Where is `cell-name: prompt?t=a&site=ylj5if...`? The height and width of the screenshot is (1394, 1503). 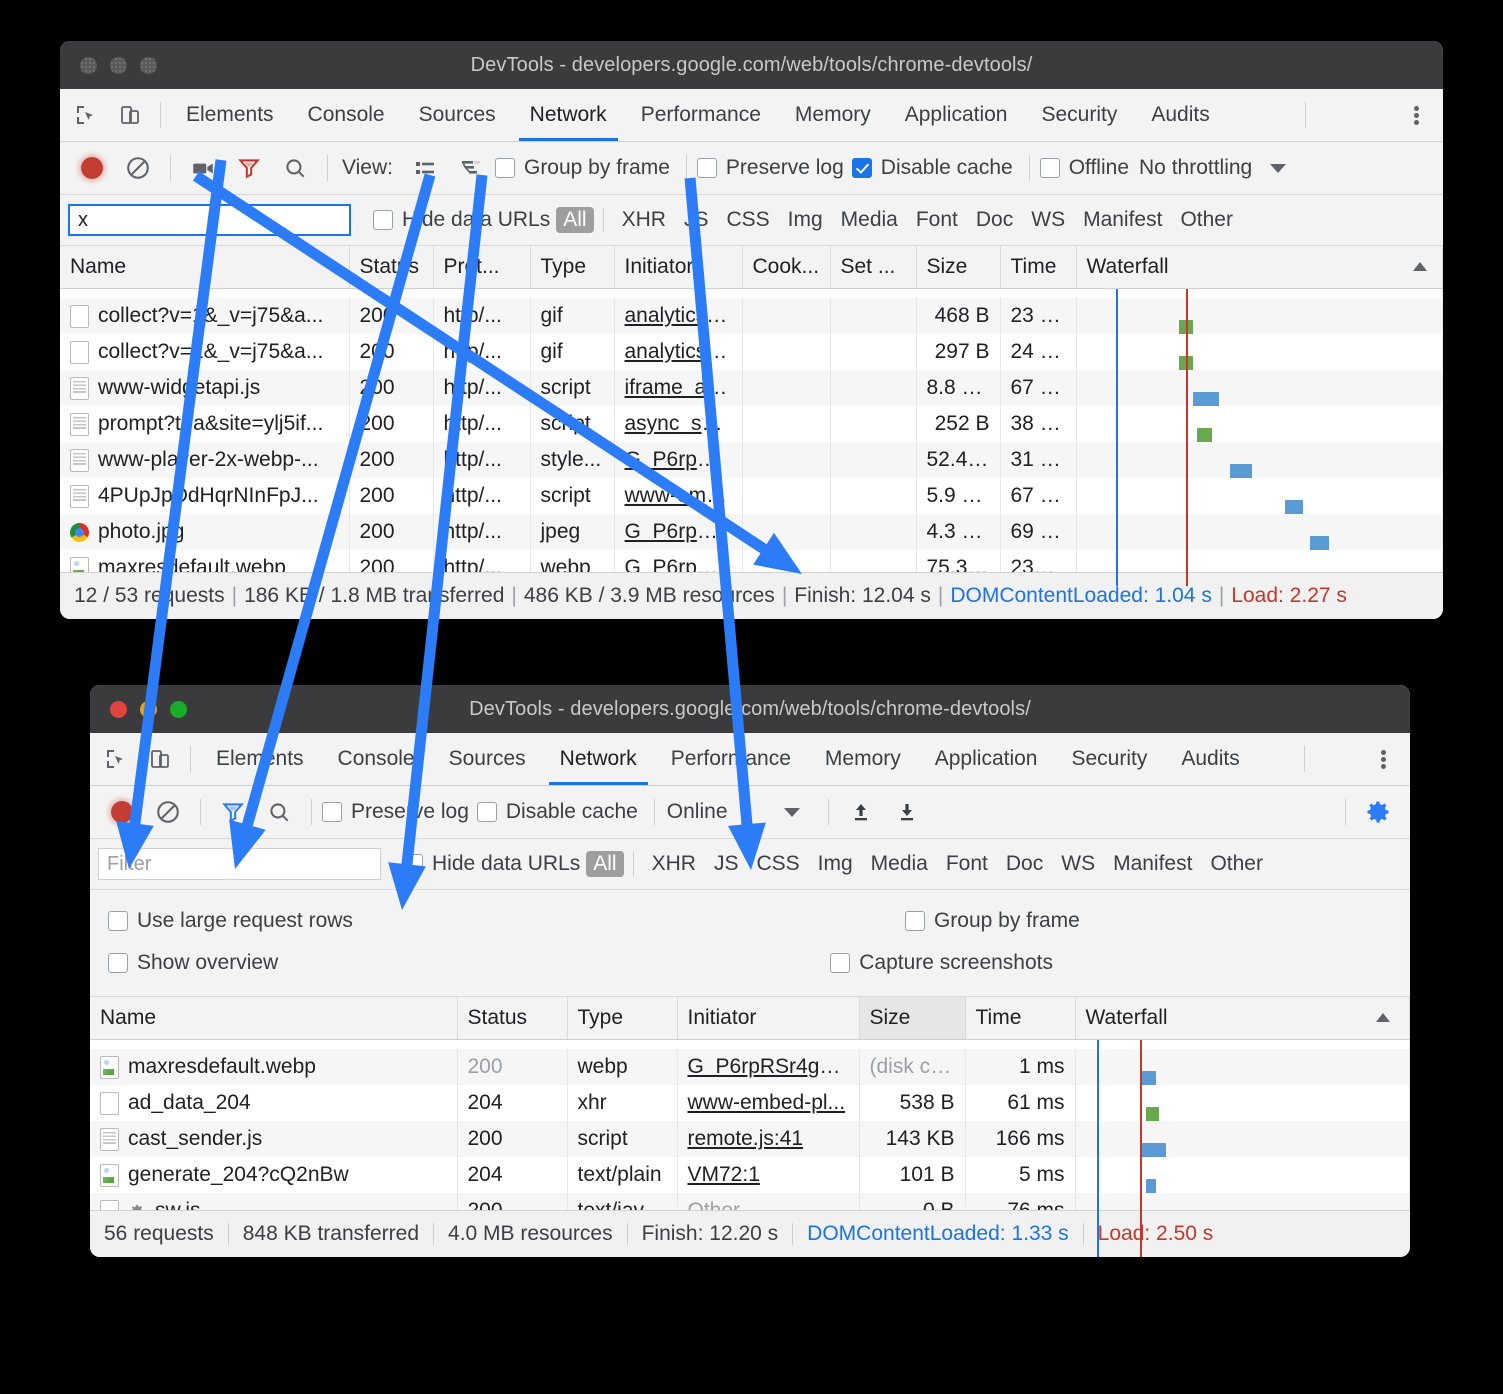
cell-name: prompt?t=a&site=ylj5if... is located at coordinates (205, 424).